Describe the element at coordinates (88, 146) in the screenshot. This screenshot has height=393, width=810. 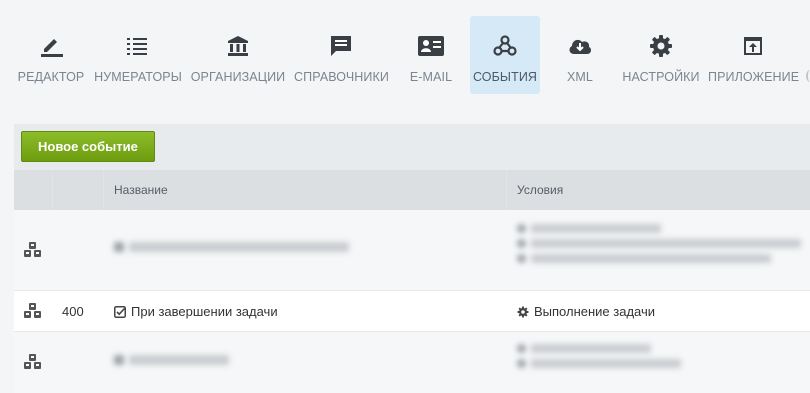
I see `new-event-button: Новое событие` at that location.